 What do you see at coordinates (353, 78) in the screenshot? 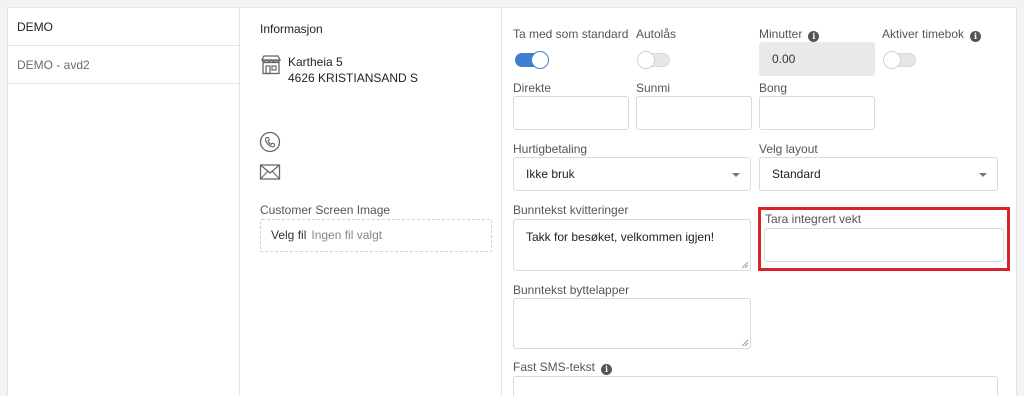
I see `address-line2: 4626 KRISTIANSAND S` at bounding box center [353, 78].